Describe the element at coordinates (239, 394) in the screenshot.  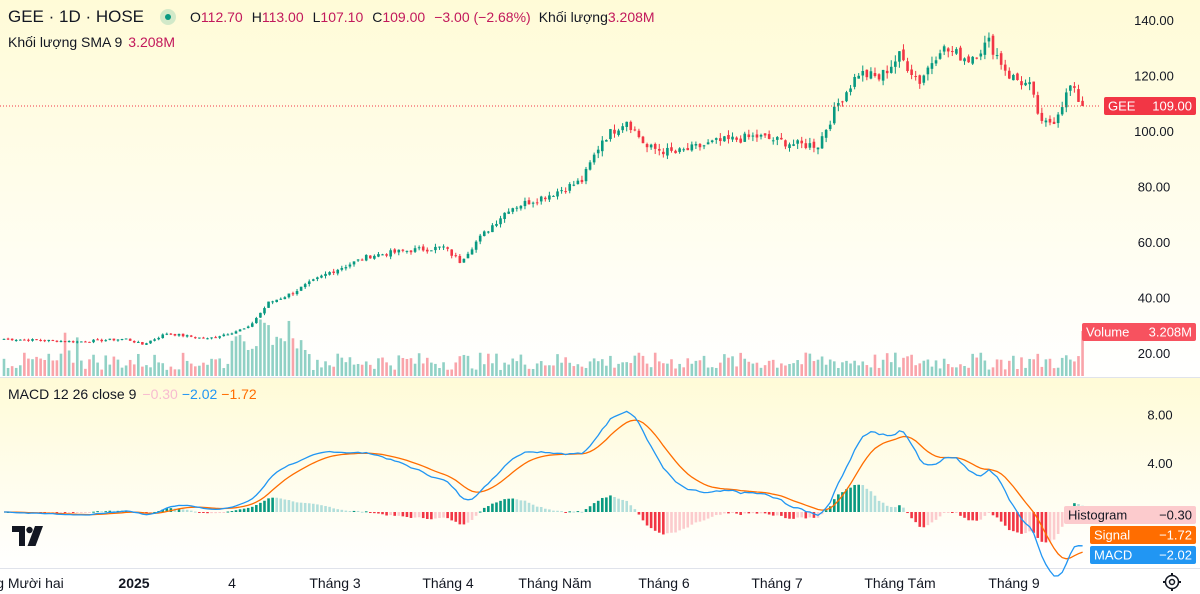
I see `macd-signal-value: −1.72` at that location.